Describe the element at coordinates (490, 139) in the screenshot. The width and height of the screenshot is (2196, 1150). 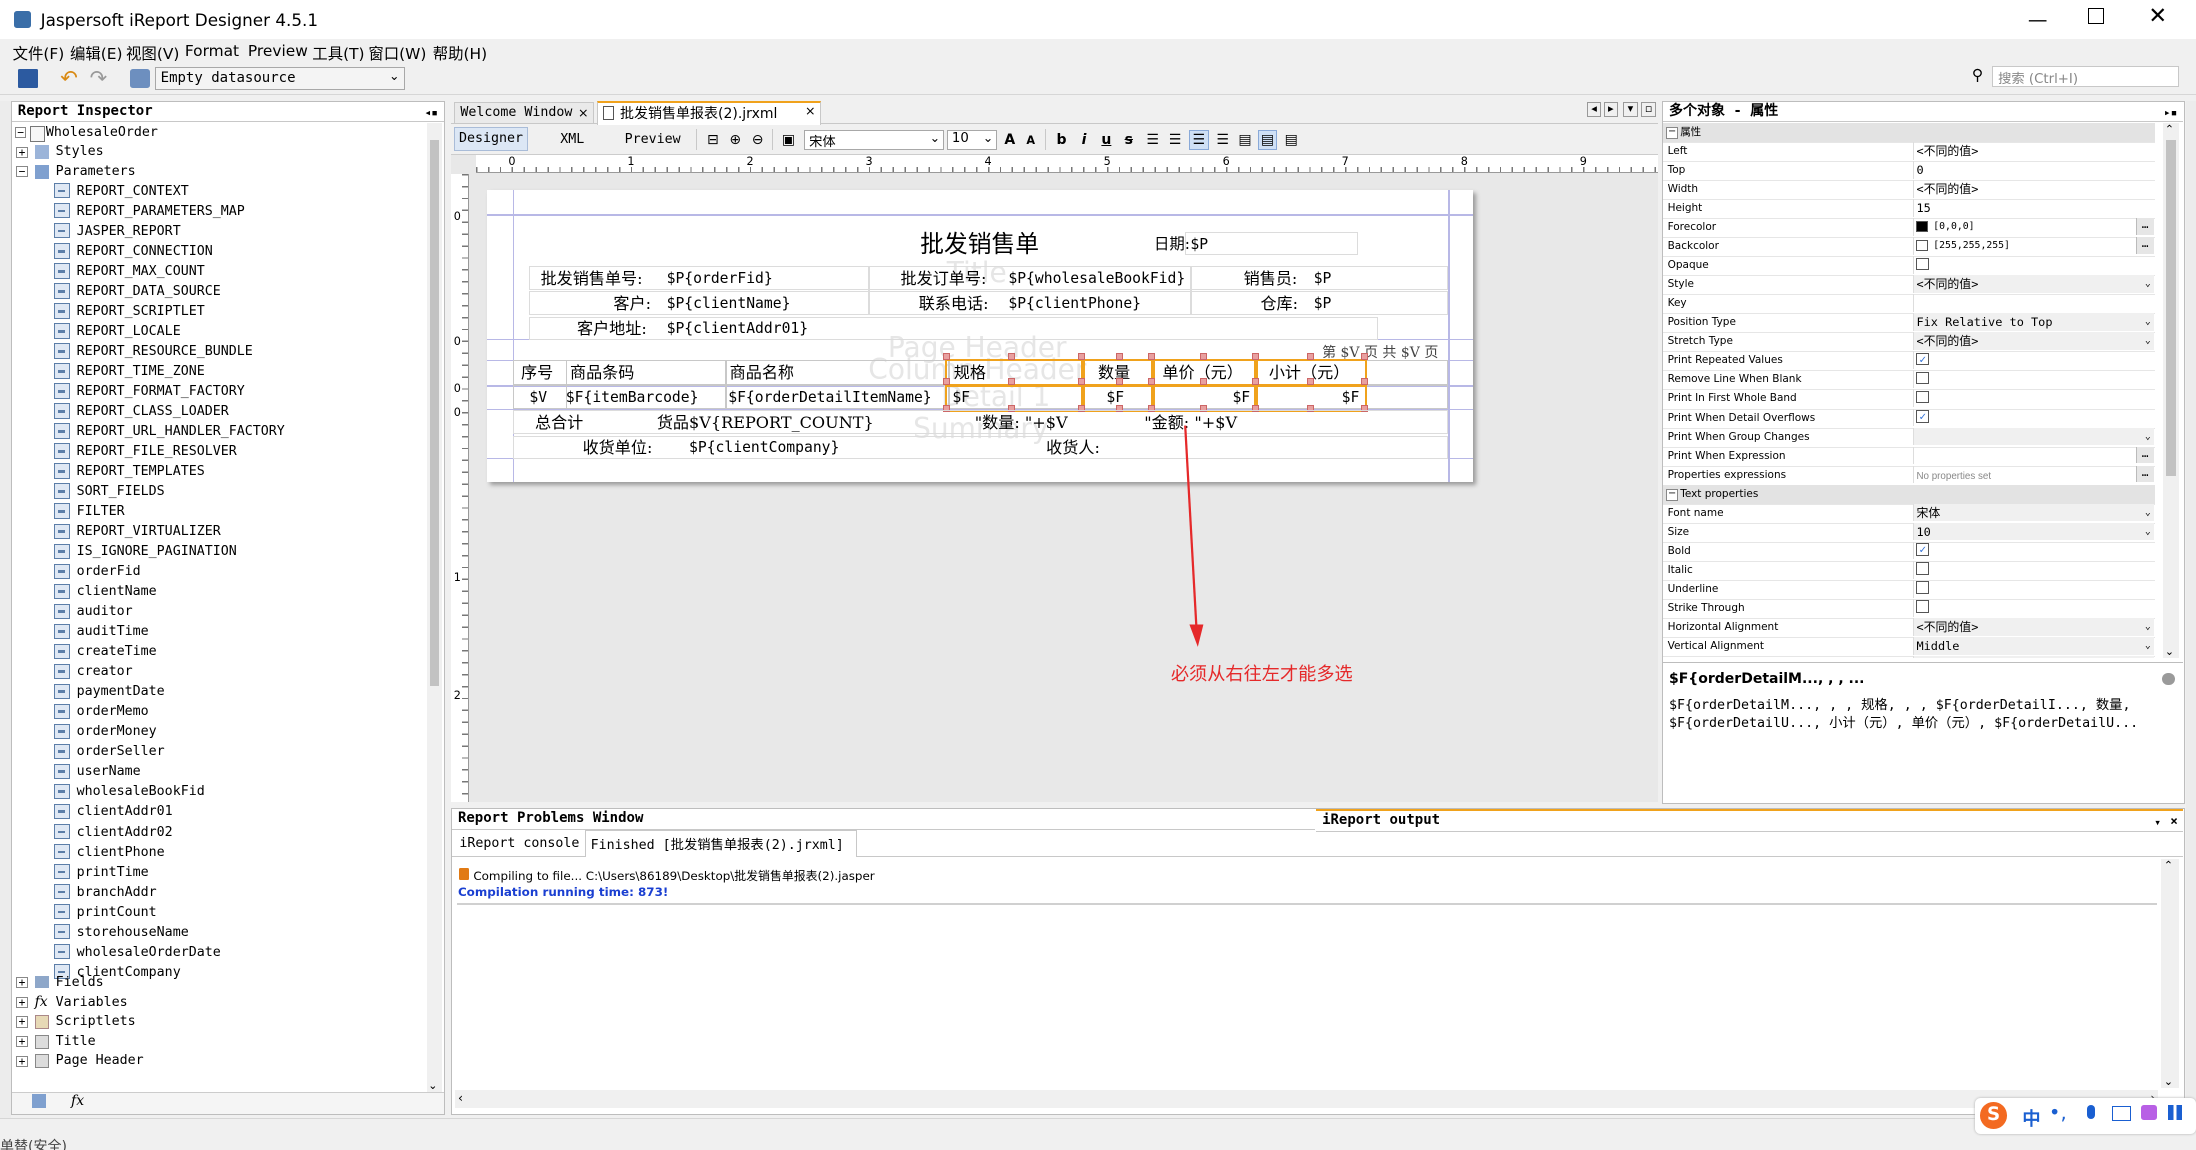
I see `subtab-designer: Designer` at that location.